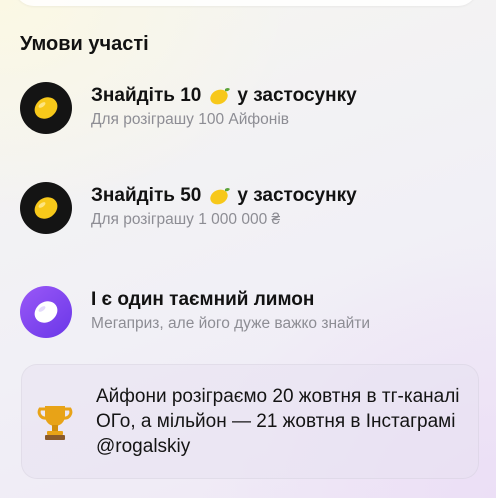 The image size is (496, 498). I want to click on secret-lemon-badge, so click(46, 312).